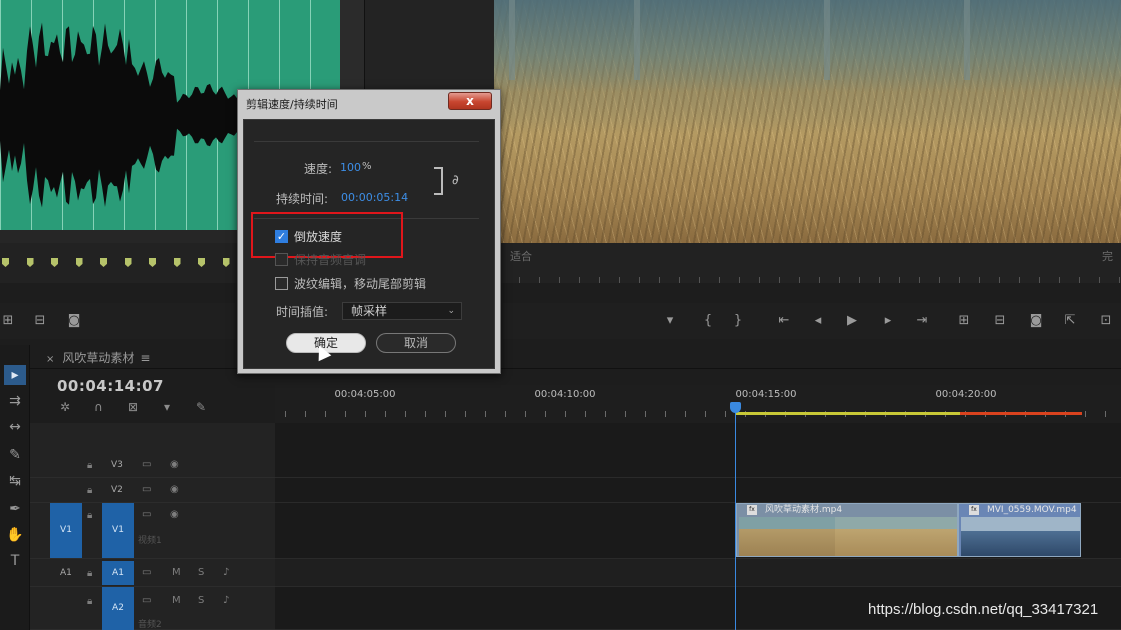  What do you see at coordinates (352, 50) in the screenshot?
I see `waveform-scrollbar` at bounding box center [352, 50].